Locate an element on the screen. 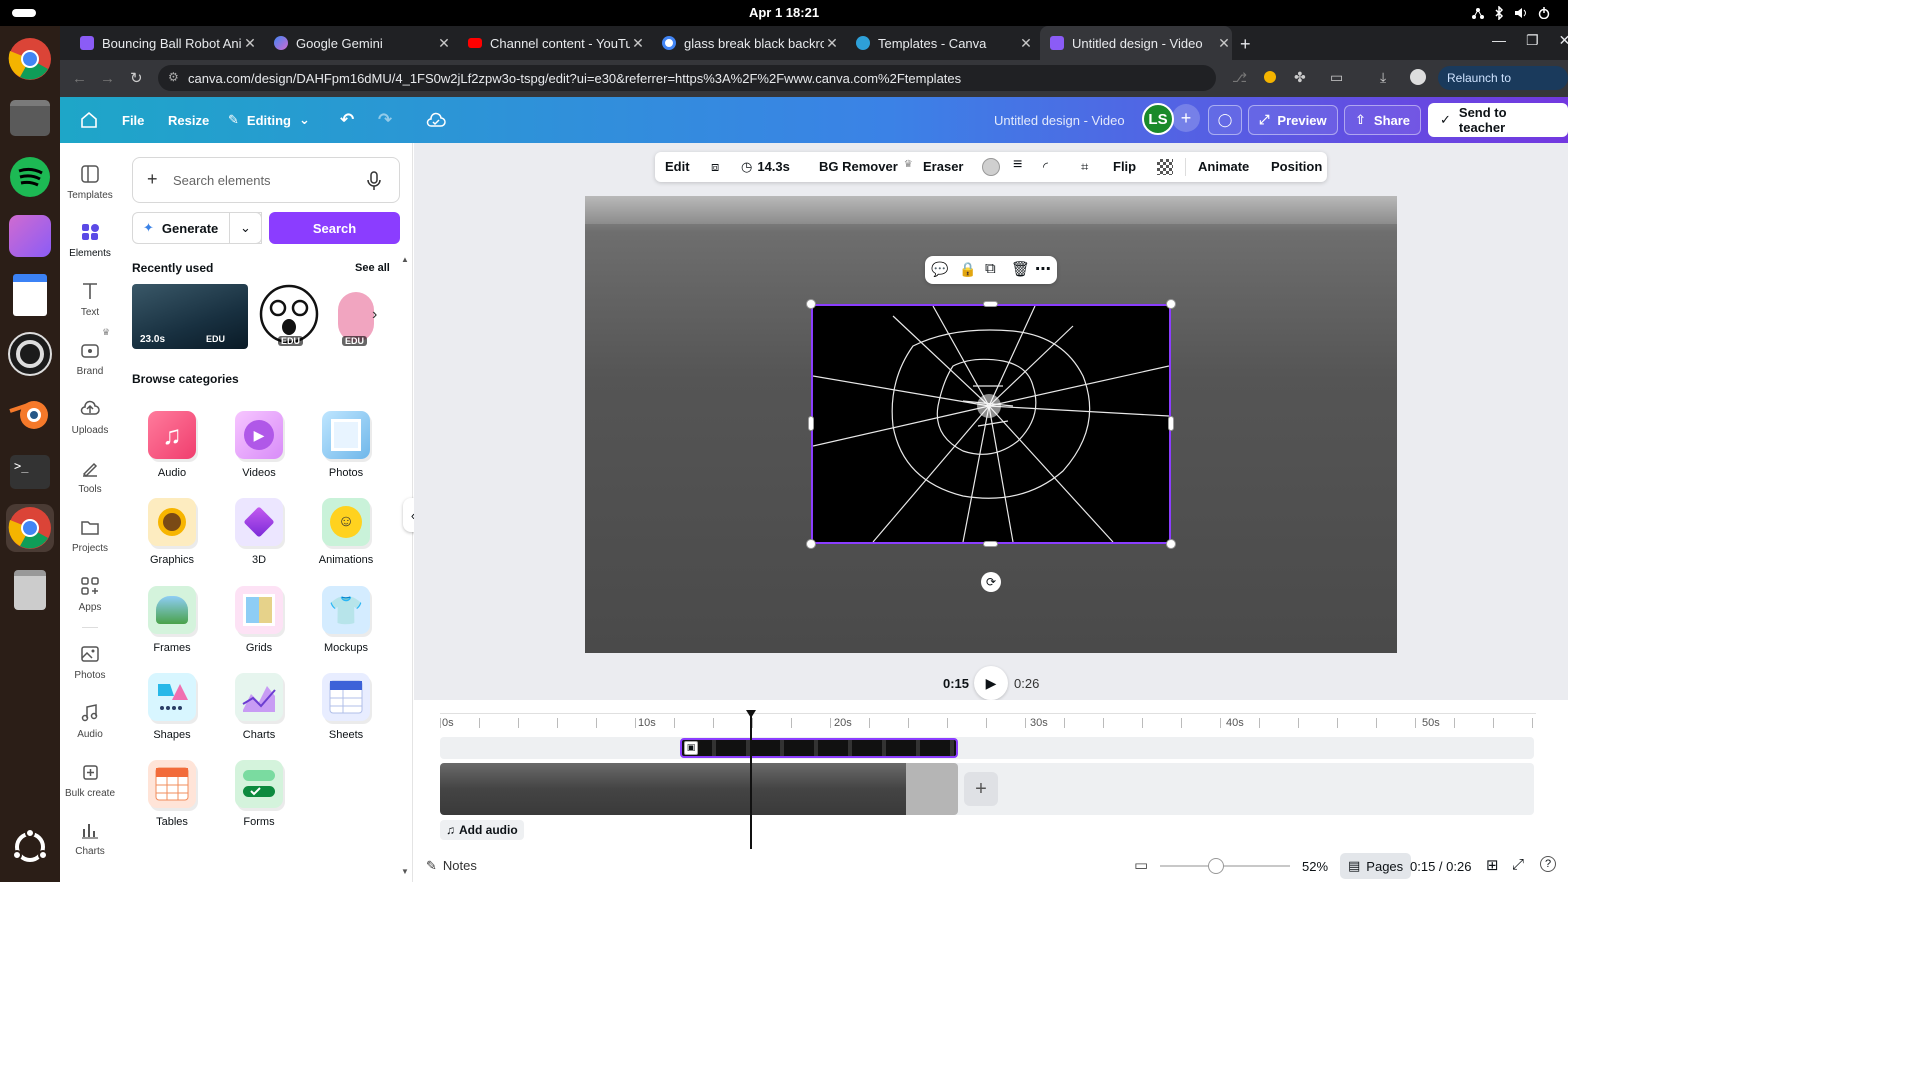  zoom-level: 52% is located at coordinates (1315, 866).